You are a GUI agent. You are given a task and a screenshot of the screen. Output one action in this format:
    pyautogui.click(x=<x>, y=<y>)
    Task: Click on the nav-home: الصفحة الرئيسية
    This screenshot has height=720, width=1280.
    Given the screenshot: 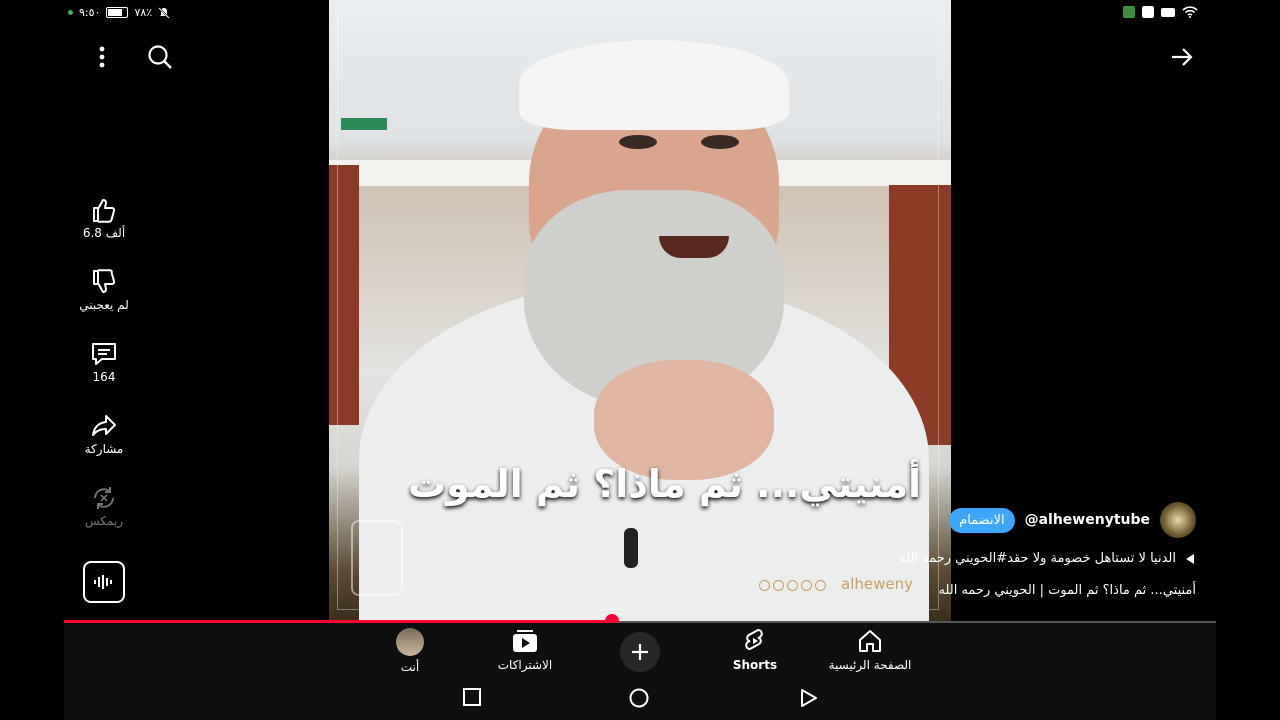 What is the action you would take?
    pyautogui.click(x=870, y=650)
    